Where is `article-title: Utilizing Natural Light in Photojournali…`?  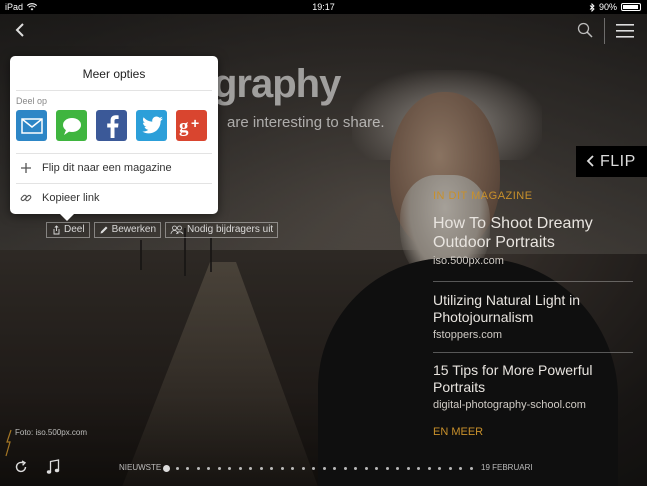
article-title: Utilizing Natural Light in Photojournali… is located at coordinates (533, 309).